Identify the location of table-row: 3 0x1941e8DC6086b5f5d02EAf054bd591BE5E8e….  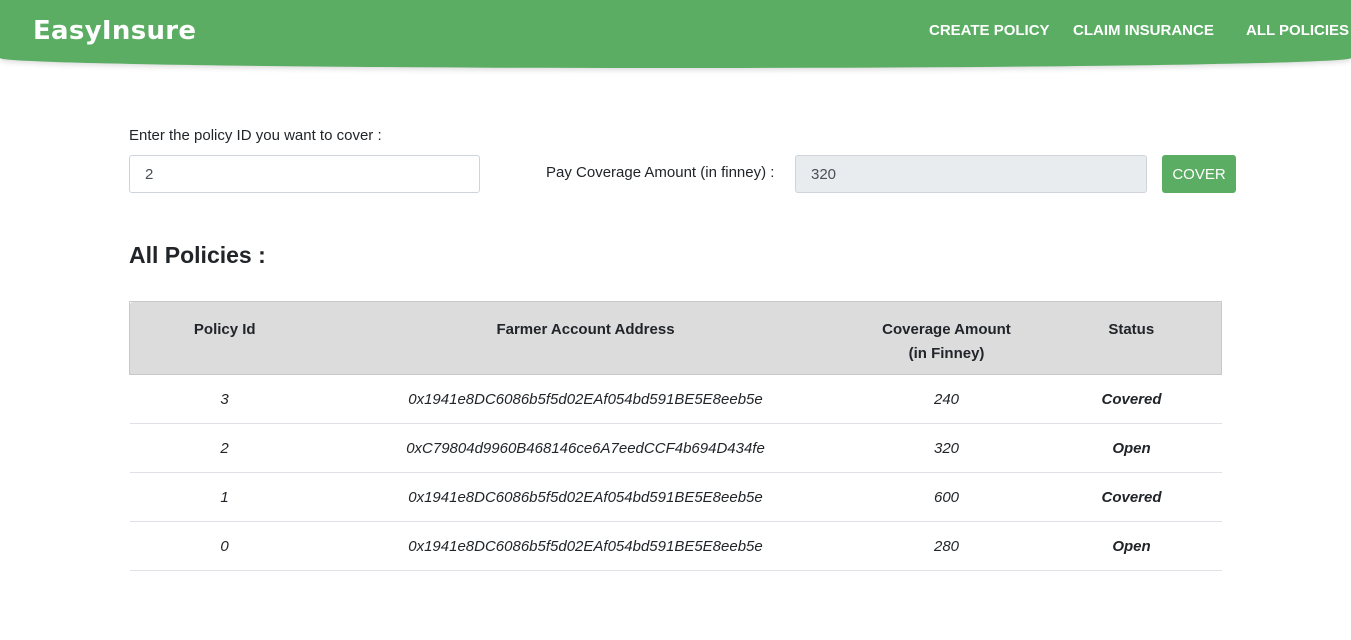
(675, 399).